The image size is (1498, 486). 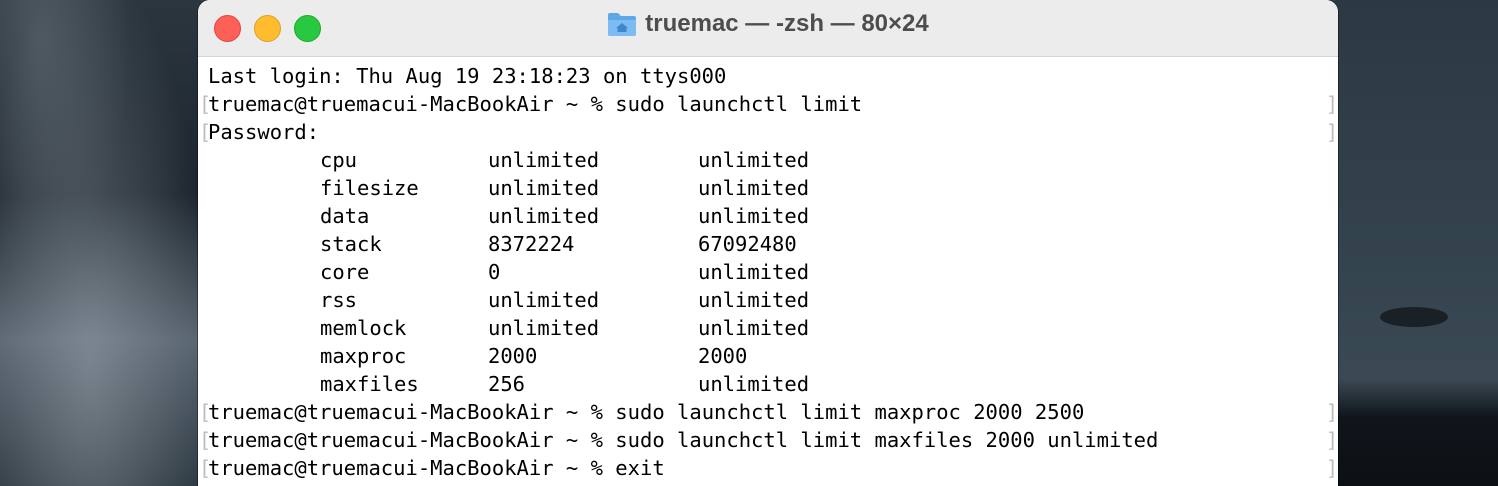 I want to click on limit-row: stack 8372224 67092480, so click(x=773, y=244).